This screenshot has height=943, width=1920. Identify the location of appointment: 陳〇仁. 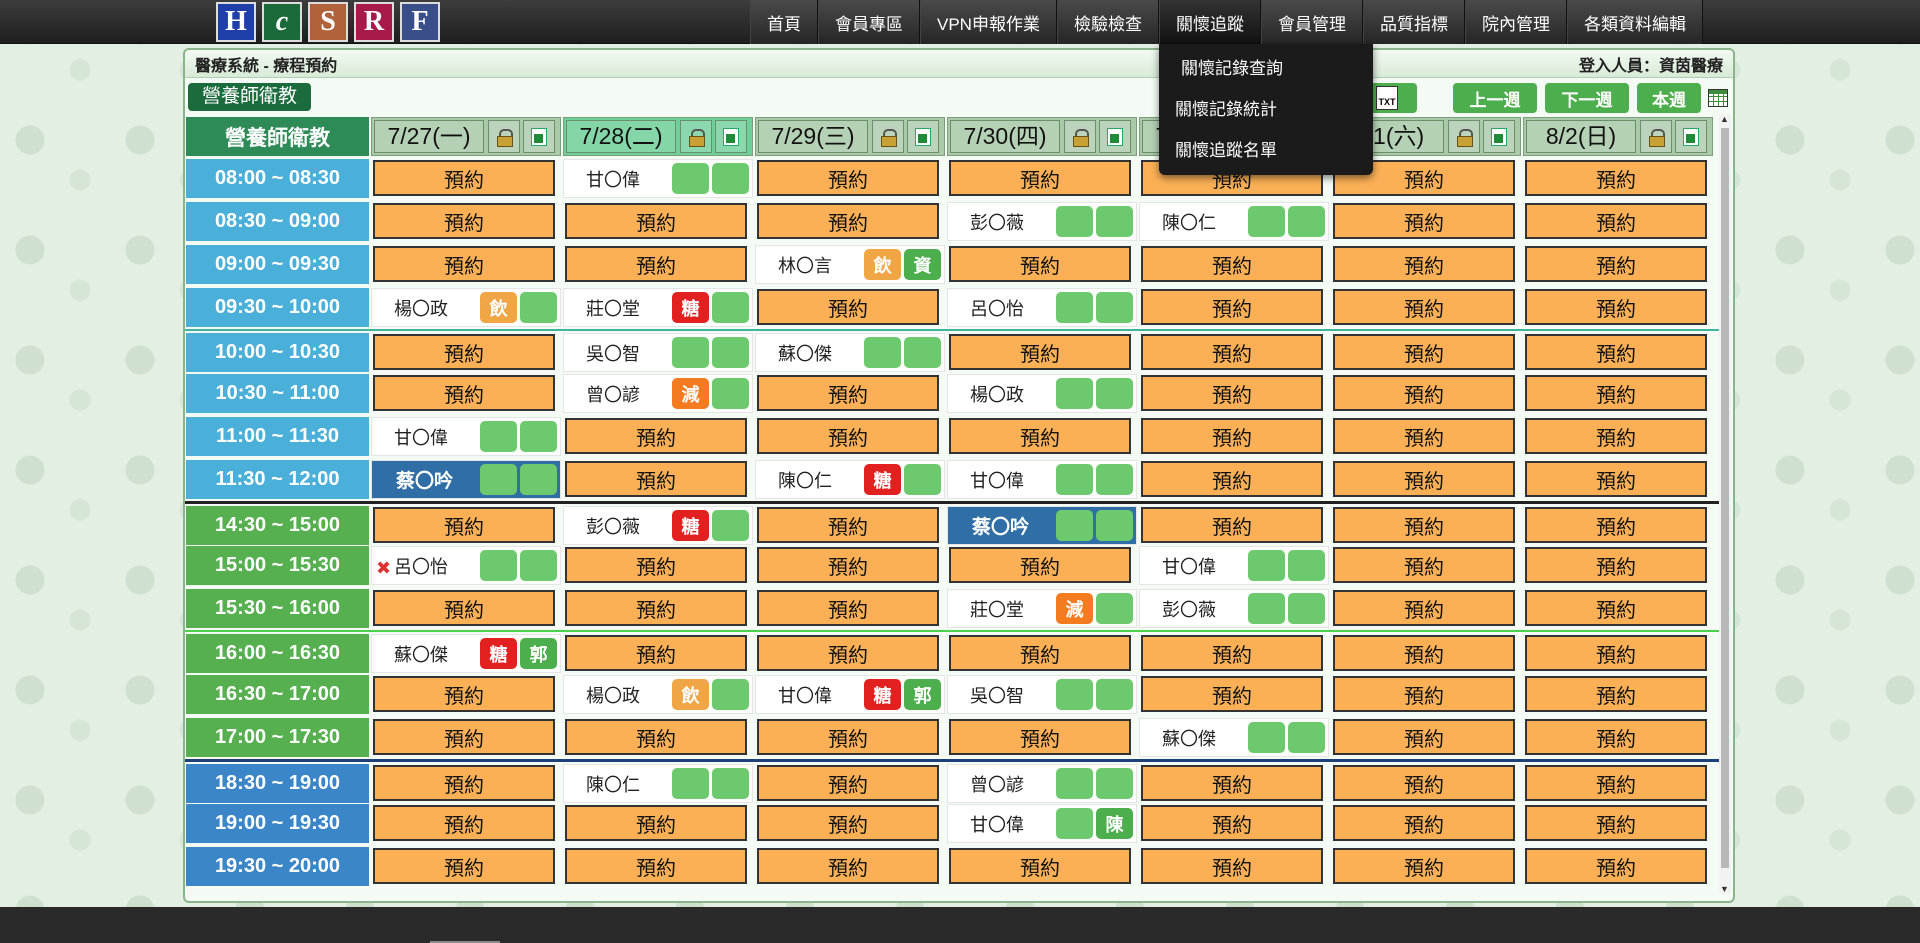
(658, 783).